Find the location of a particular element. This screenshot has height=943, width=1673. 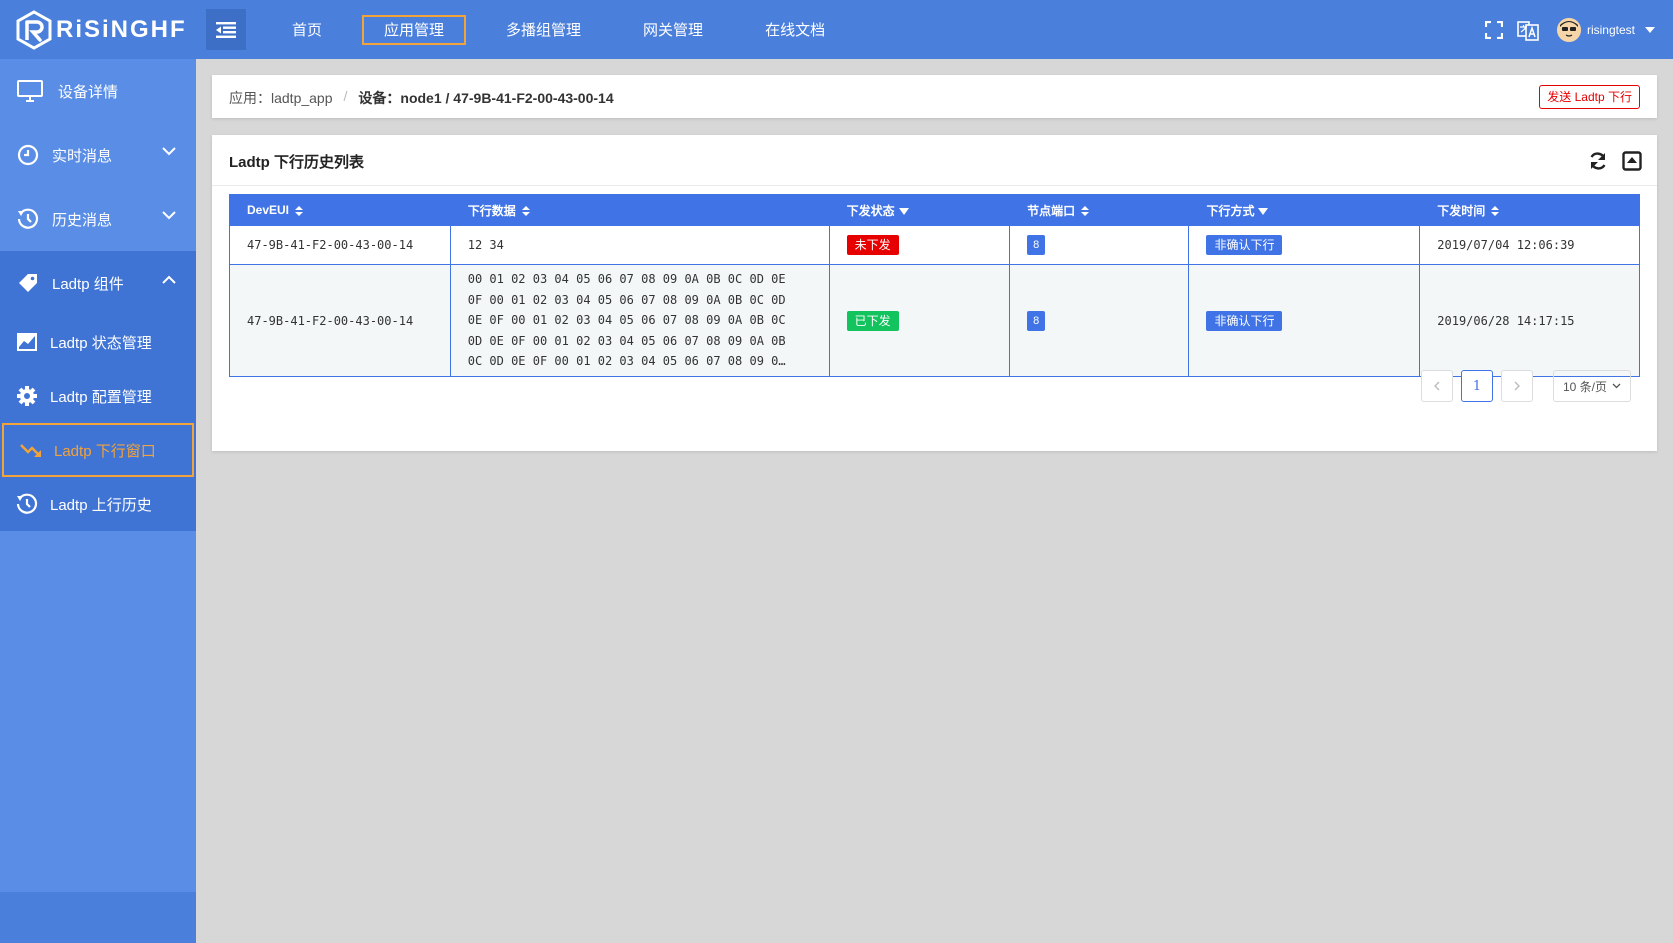

status-badge: 未下发 is located at coordinates (872, 245).